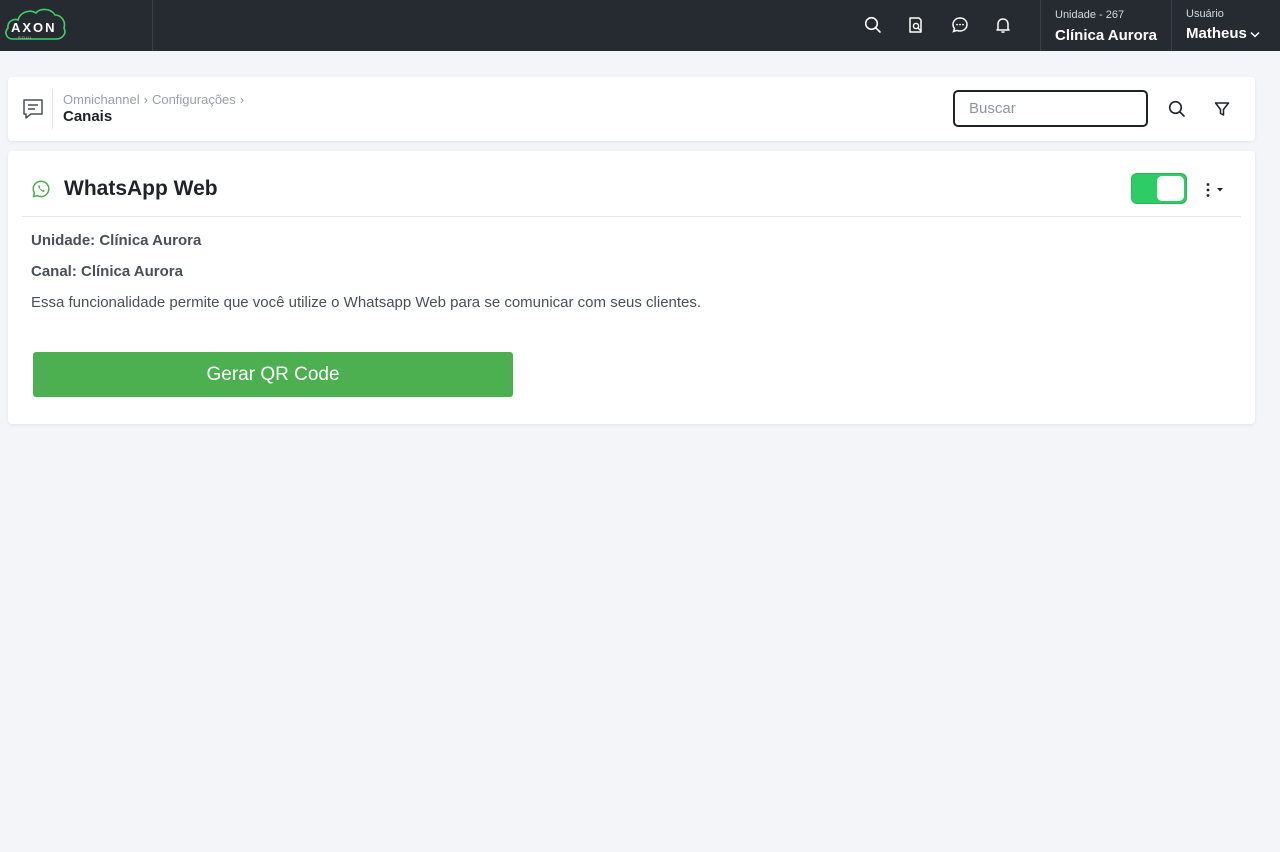 The height and width of the screenshot is (852, 1280). I want to click on search-input, so click(1050, 108).